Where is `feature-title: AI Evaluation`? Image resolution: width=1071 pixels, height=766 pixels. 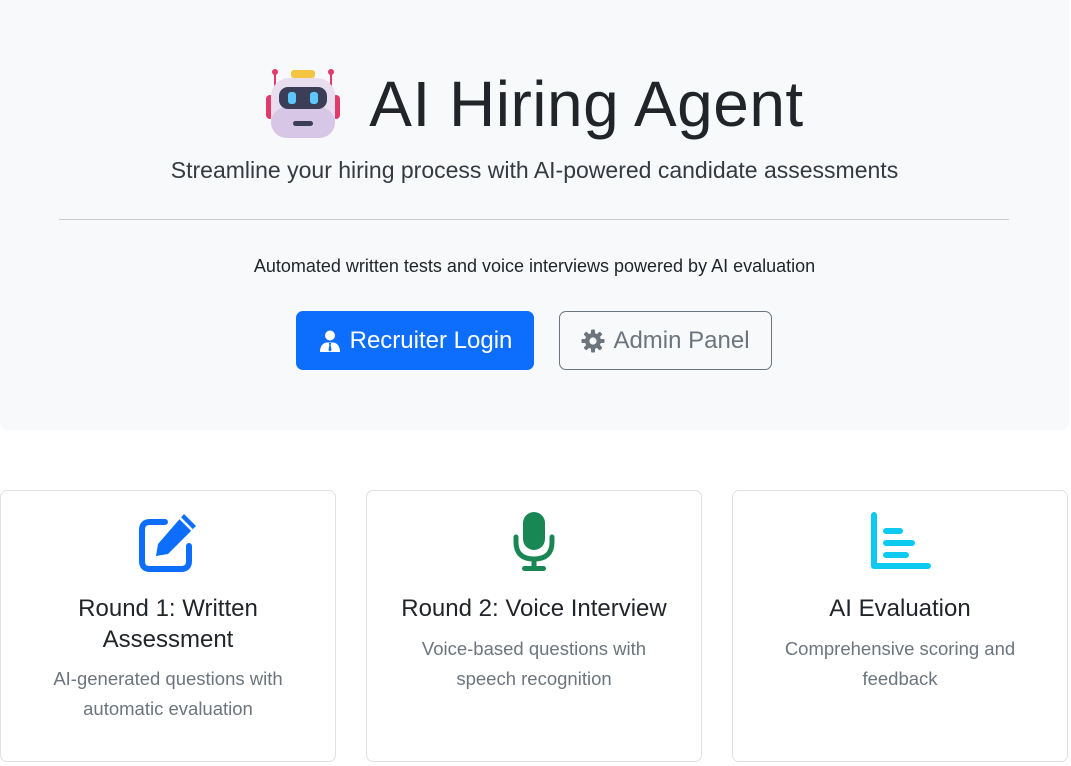
feature-title: AI Evaluation is located at coordinates (900, 608).